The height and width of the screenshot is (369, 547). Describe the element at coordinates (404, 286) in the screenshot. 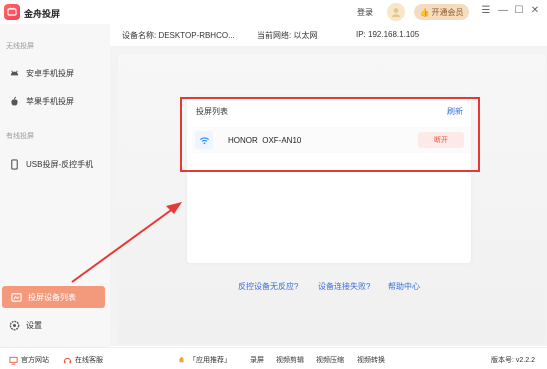

I see `link-help-center: 帮助中心` at that location.